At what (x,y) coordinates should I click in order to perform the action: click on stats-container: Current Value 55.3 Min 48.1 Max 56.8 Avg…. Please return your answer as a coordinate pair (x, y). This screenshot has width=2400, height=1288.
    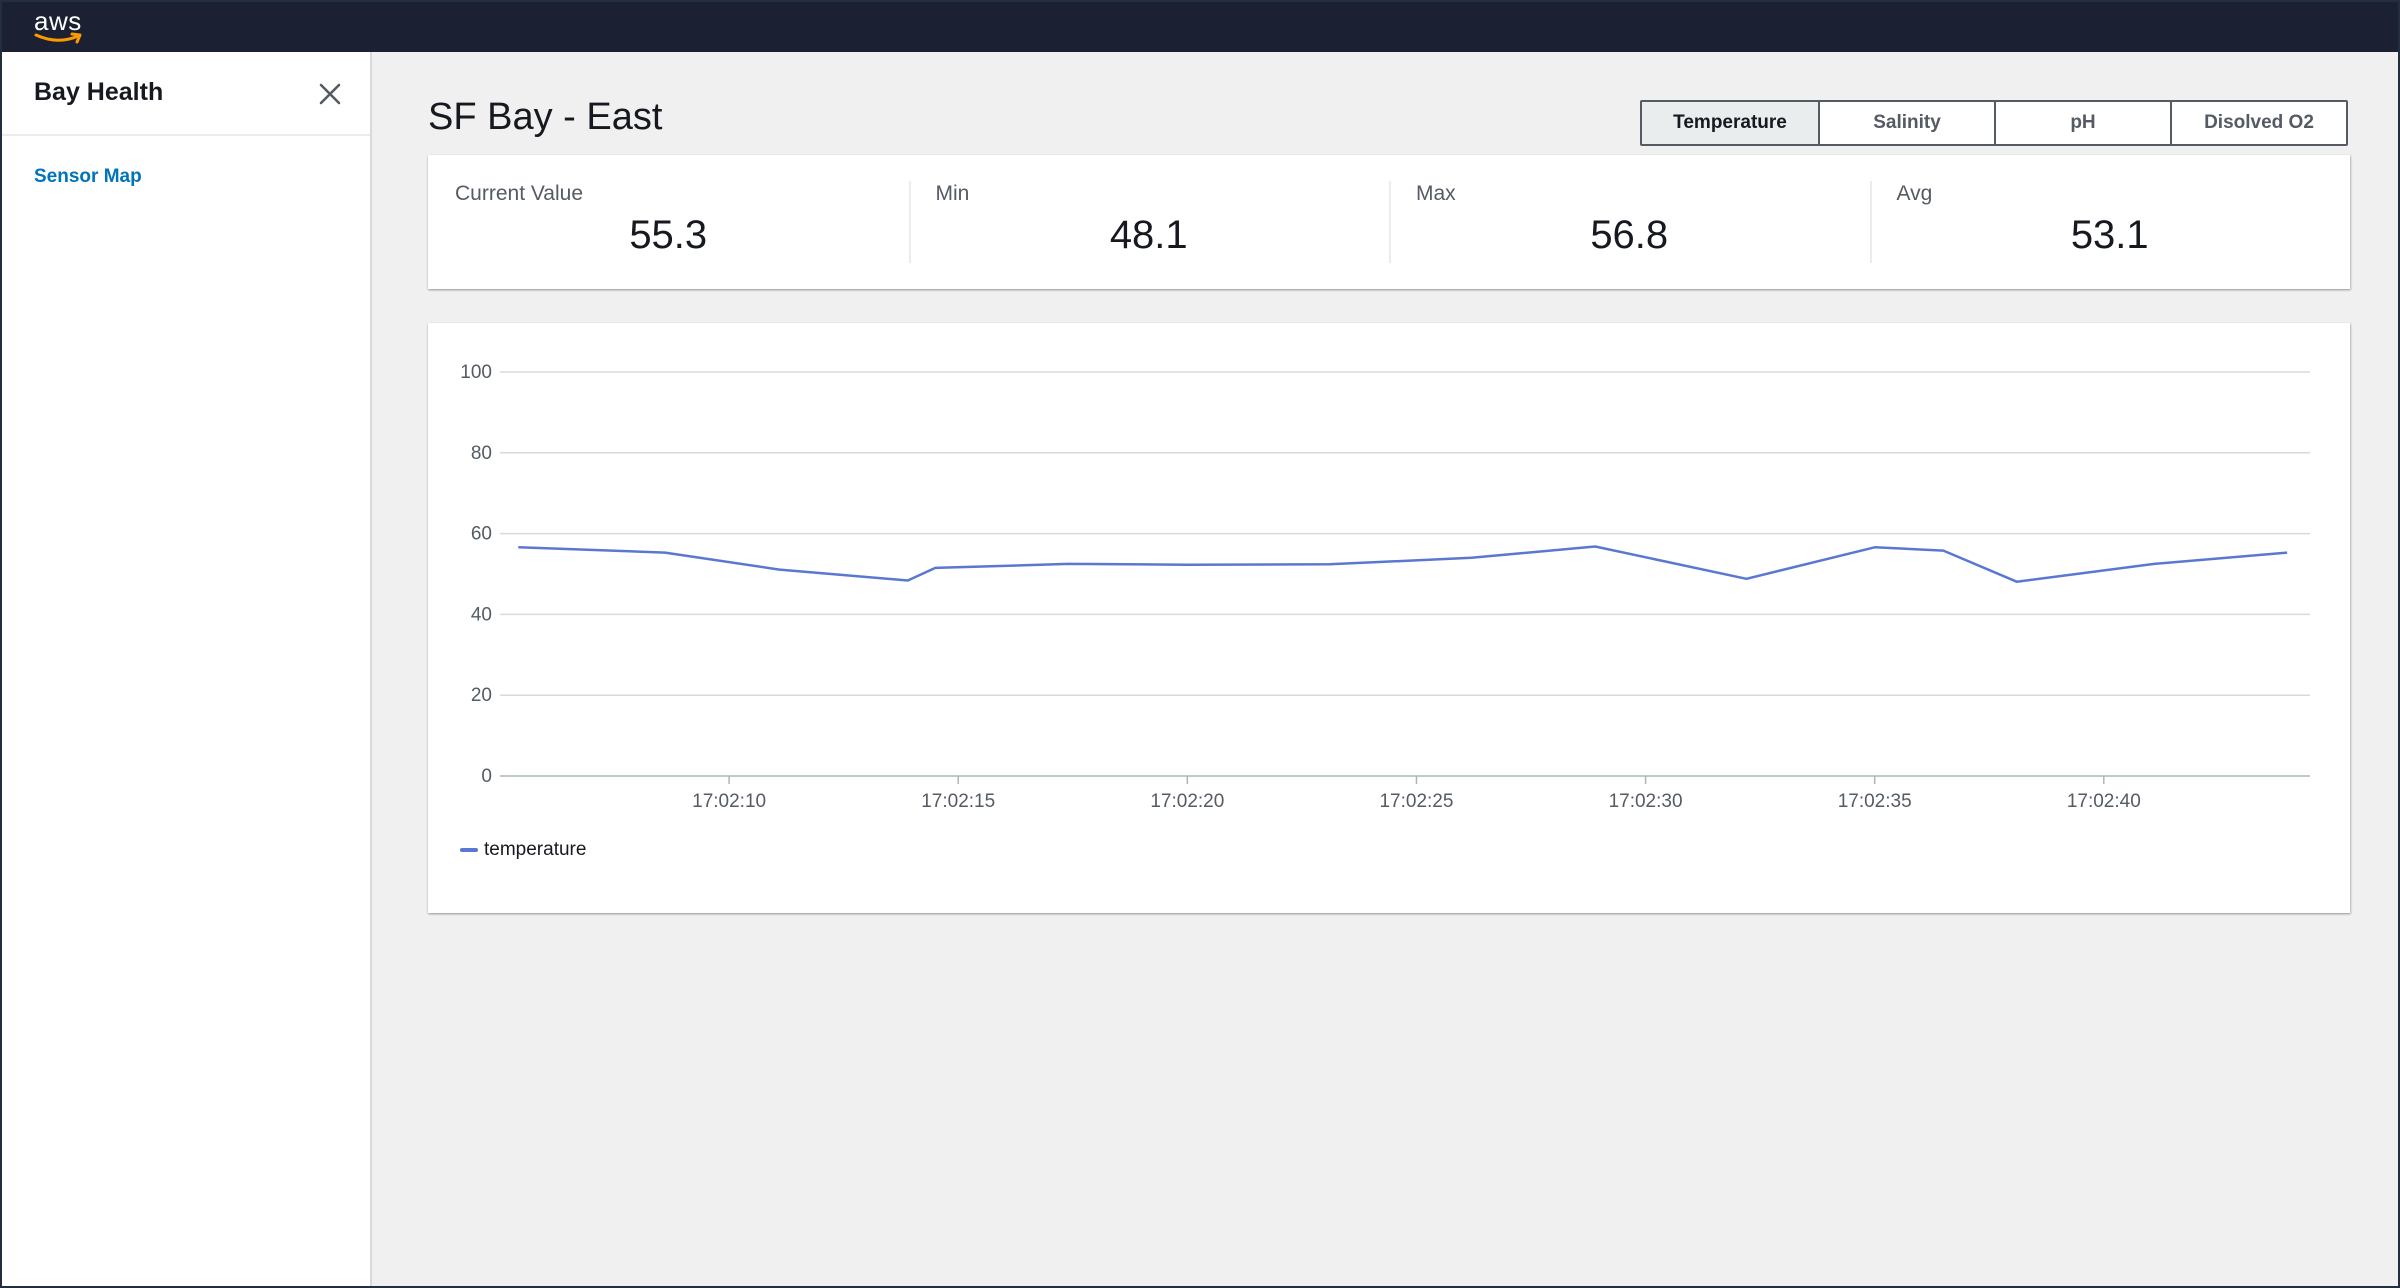
    Looking at the image, I should click on (1389, 222).